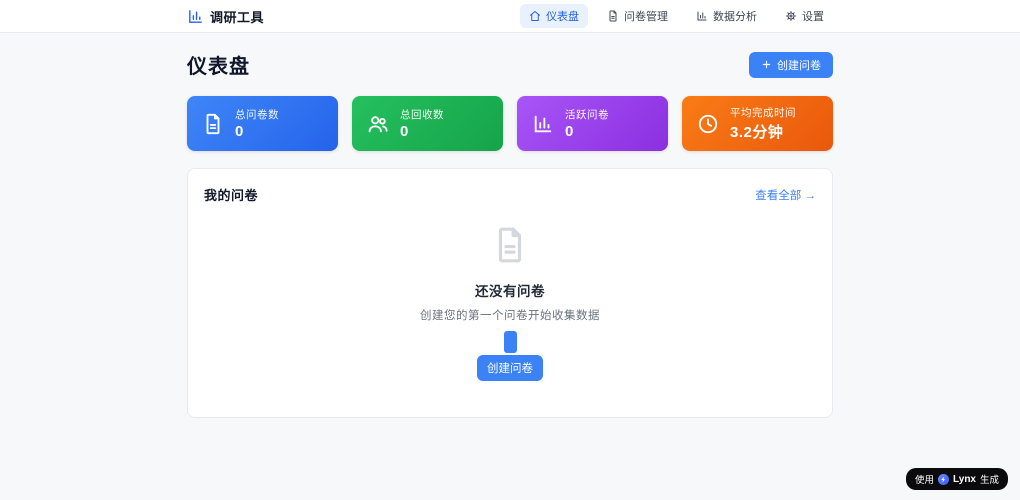 This screenshot has height=500, width=1020. I want to click on app-logo: 调研工具, so click(225, 16).